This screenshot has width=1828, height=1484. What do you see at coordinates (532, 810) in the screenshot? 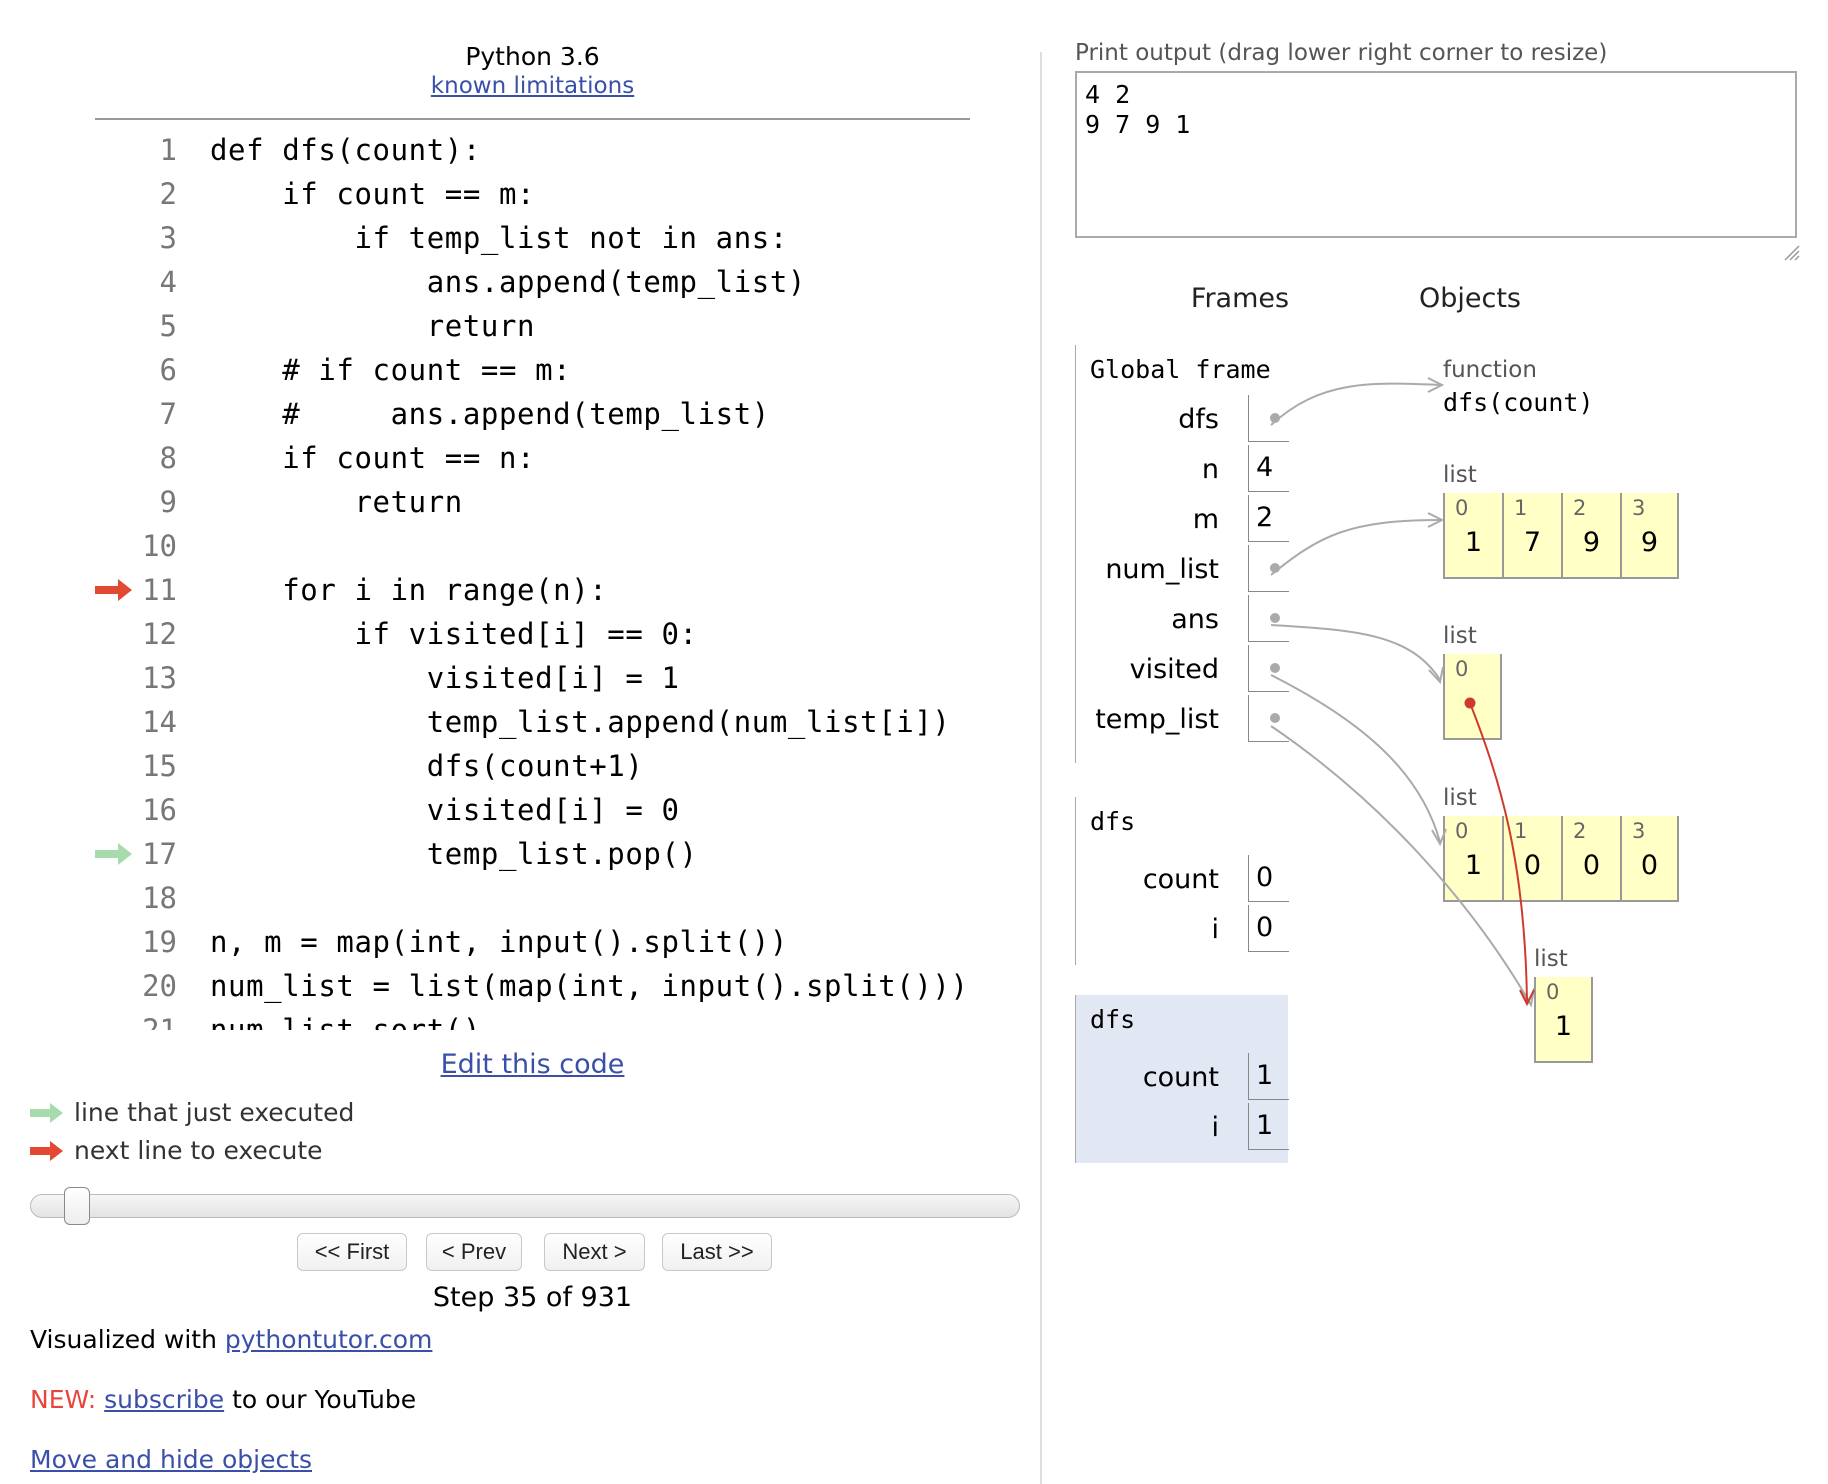
I see `code-line: 16 visited[i] = 0` at bounding box center [532, 810].